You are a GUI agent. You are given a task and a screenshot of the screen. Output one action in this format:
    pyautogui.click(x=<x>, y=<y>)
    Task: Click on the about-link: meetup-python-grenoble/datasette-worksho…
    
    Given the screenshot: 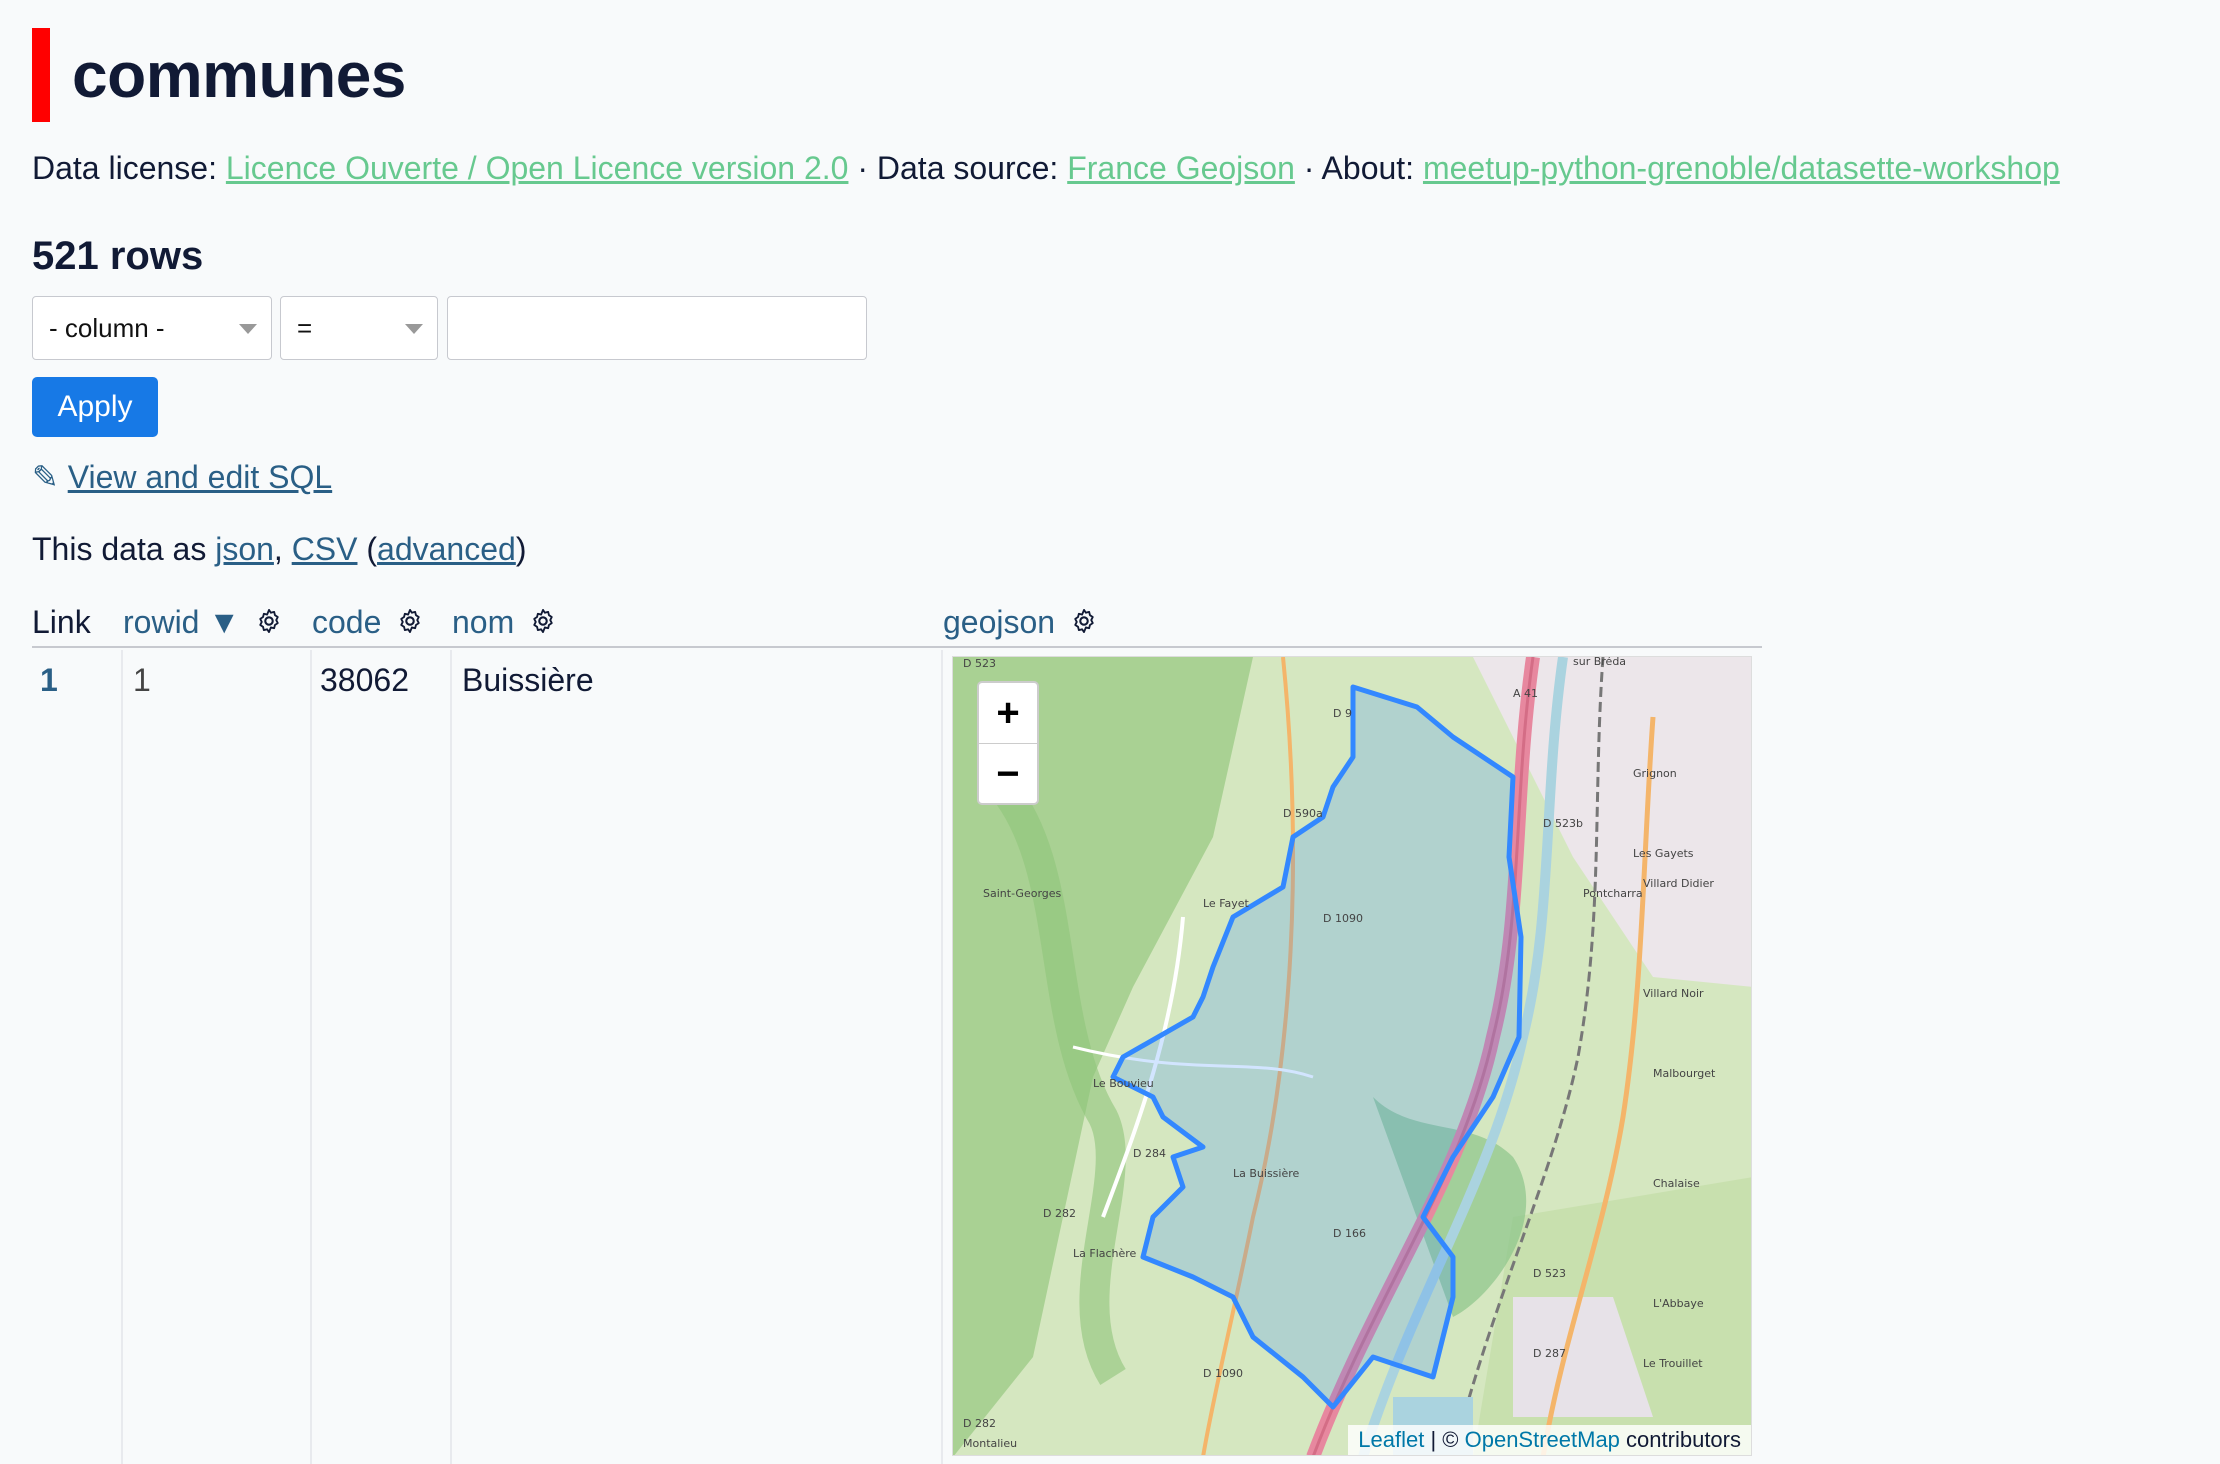 What is the action you would take?
    pyautogui.click(x=1741, y=168)
    